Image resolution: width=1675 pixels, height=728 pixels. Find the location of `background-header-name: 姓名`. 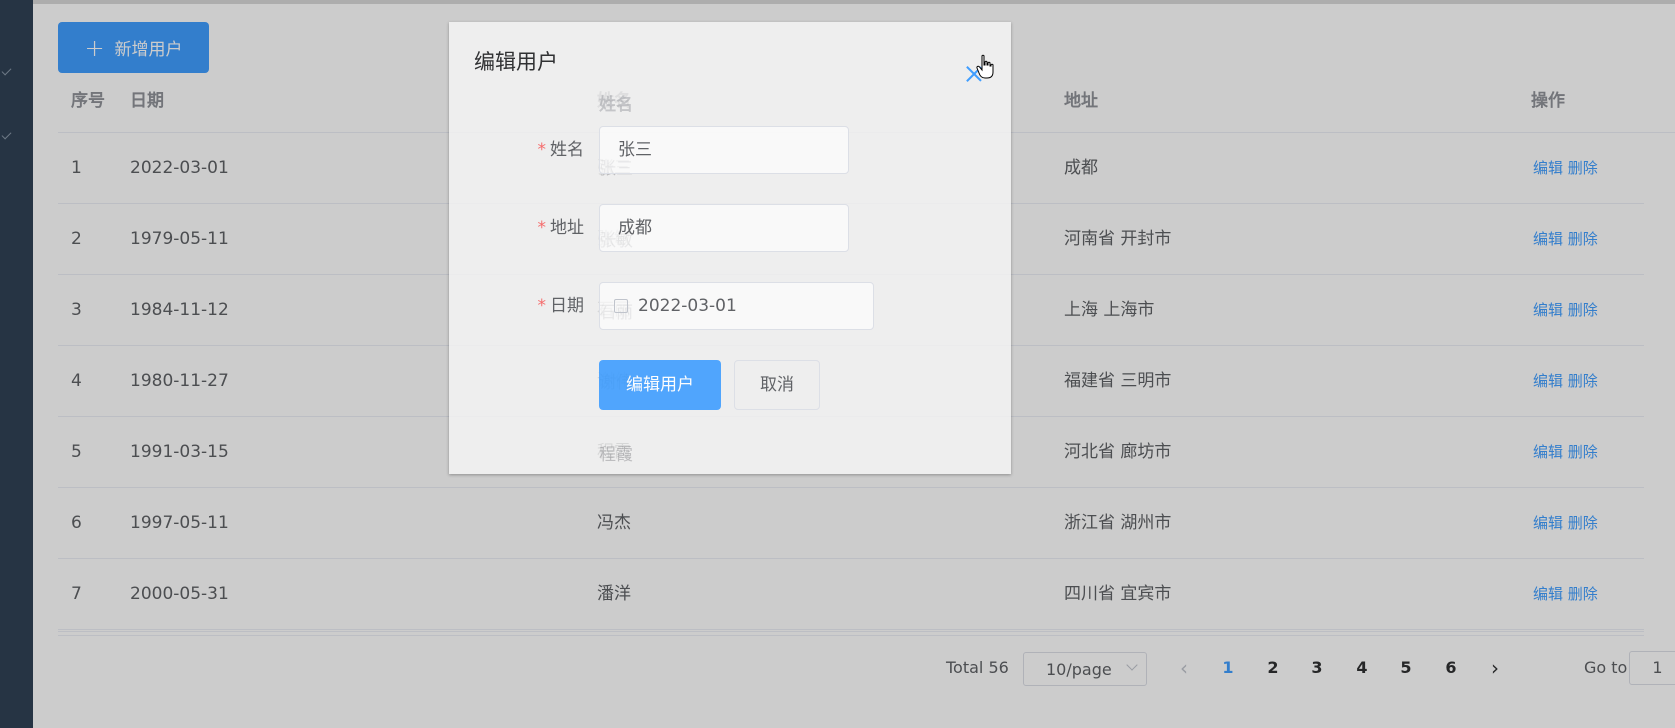

background-header-name: 姓名 is located at coordinates (616, 105).